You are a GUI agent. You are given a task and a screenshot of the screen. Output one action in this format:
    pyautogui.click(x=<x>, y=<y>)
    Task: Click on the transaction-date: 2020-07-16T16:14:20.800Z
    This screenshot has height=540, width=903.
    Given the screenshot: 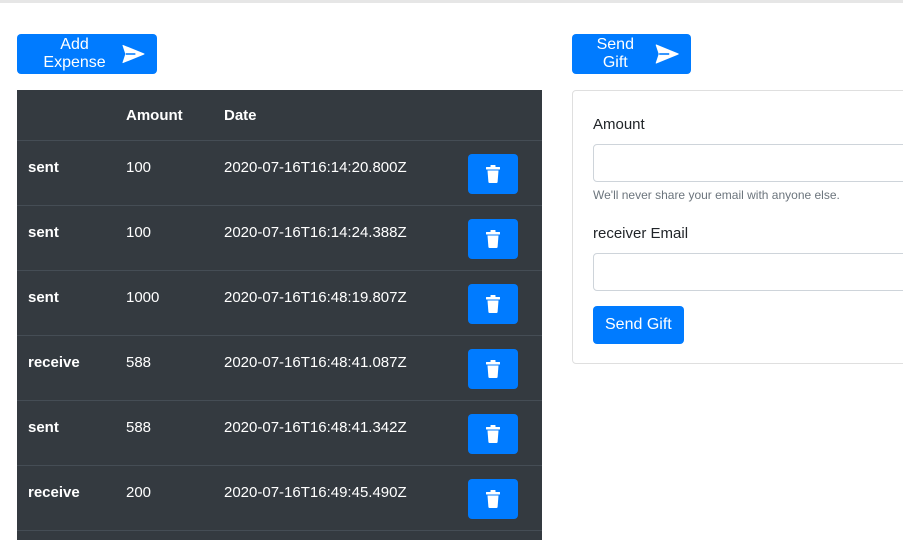 What is the action you would take?
    pyautogui.click(x=315, y=167)
    